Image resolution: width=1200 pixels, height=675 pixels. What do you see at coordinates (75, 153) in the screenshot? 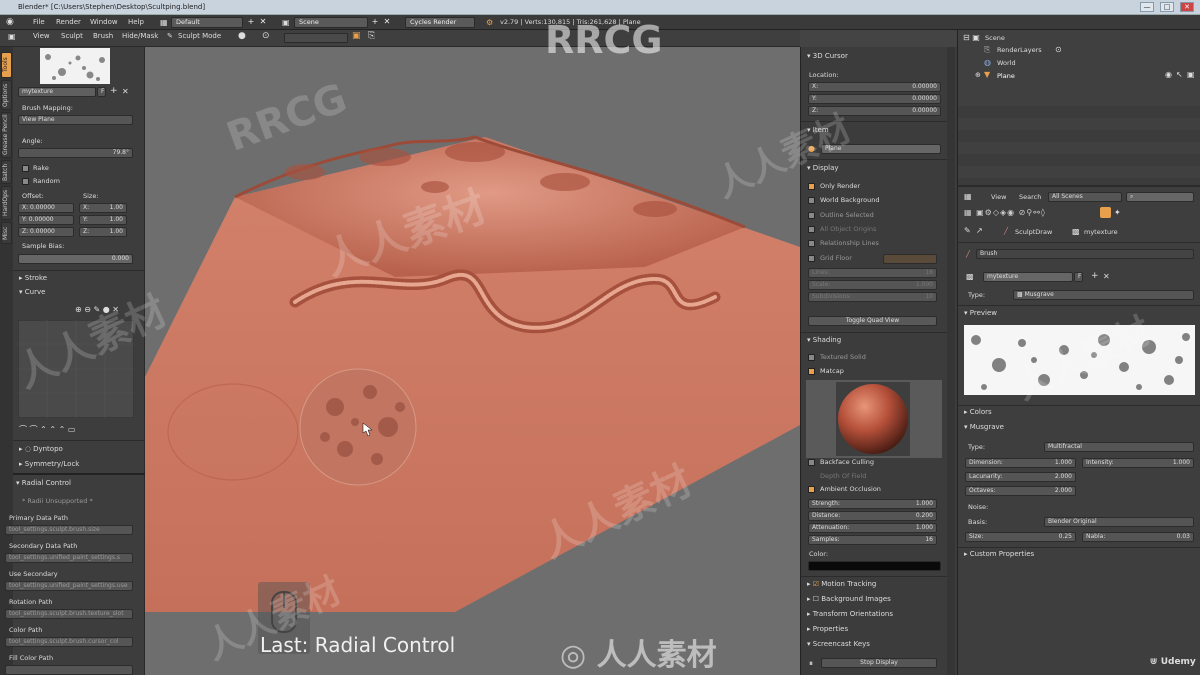
I see `angle-field: 79.8°` at bounding box center [75, 153].